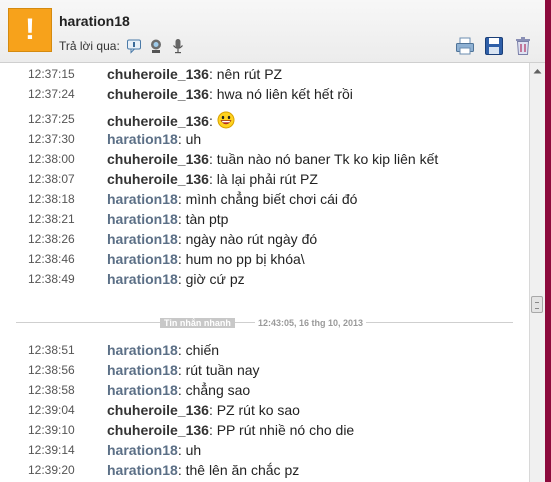 The image size is (551, 482). I want to click on message-time: 12:38:07, so click(51, 179).